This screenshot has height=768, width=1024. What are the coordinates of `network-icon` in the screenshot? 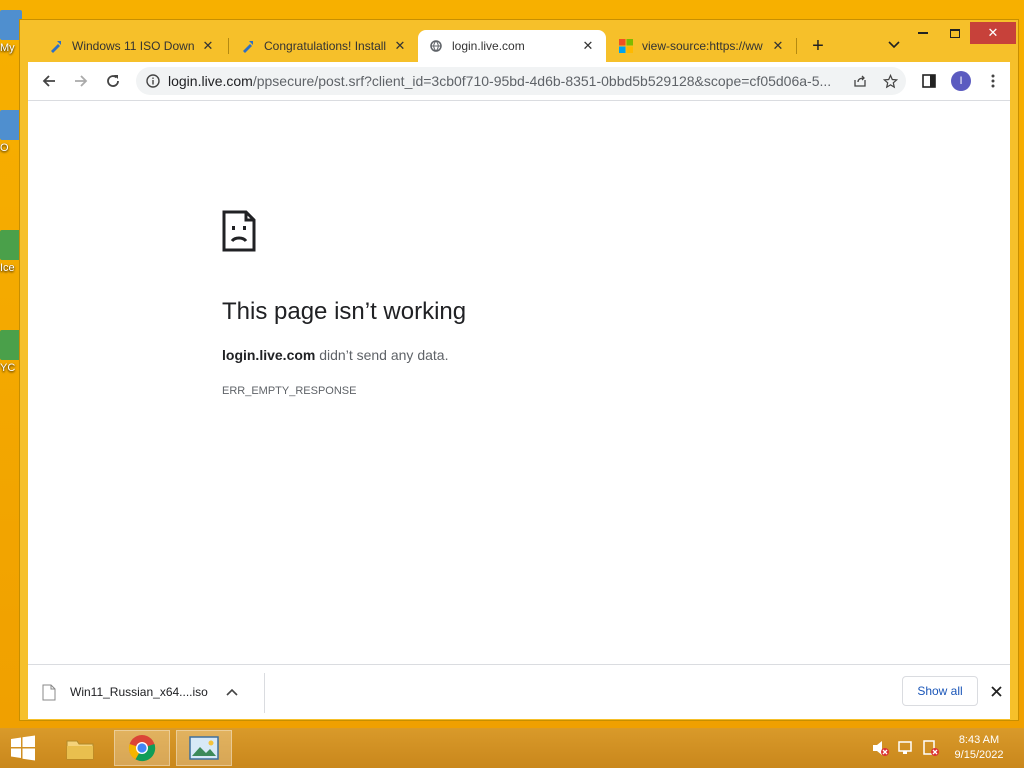 It's located at (907, 748).